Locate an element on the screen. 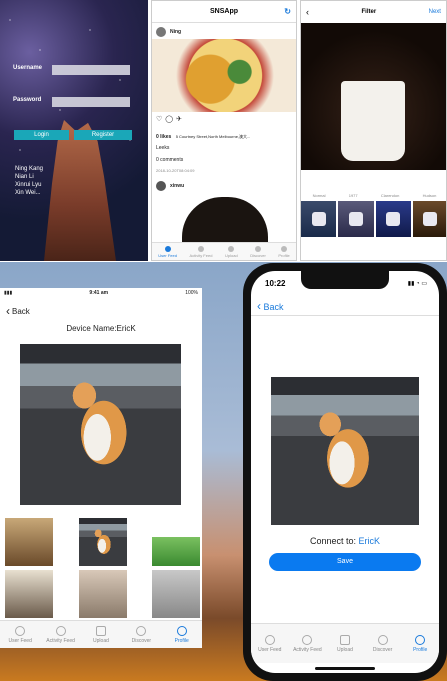 The height and width of the screenshot is (681, 447). battery-level: 100% is located at coordinates (191, 293).